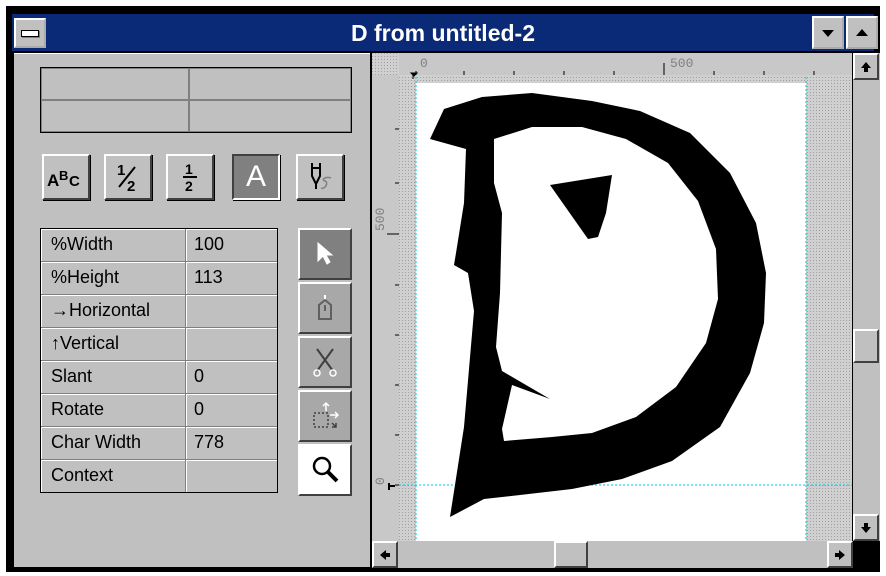 Image resolution: width=886 pixels, height=576 pixels. I want to click on ruler-label-v-0: 0, so click(380, 481).